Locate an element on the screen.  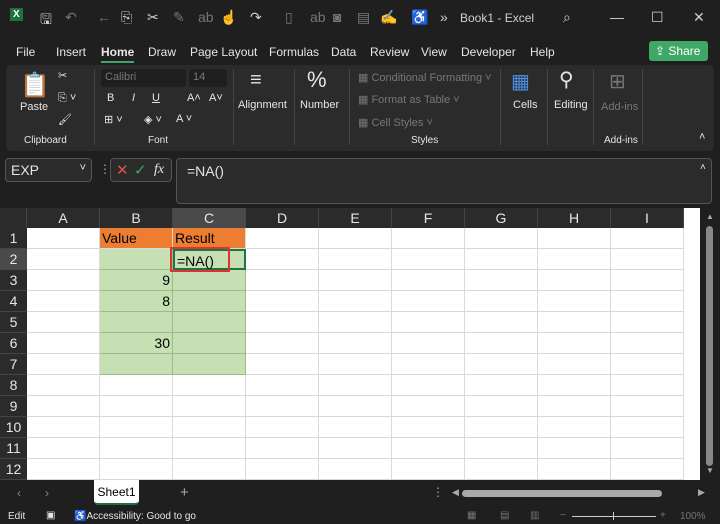
number-button: Number is located at coordinates (319, 105).